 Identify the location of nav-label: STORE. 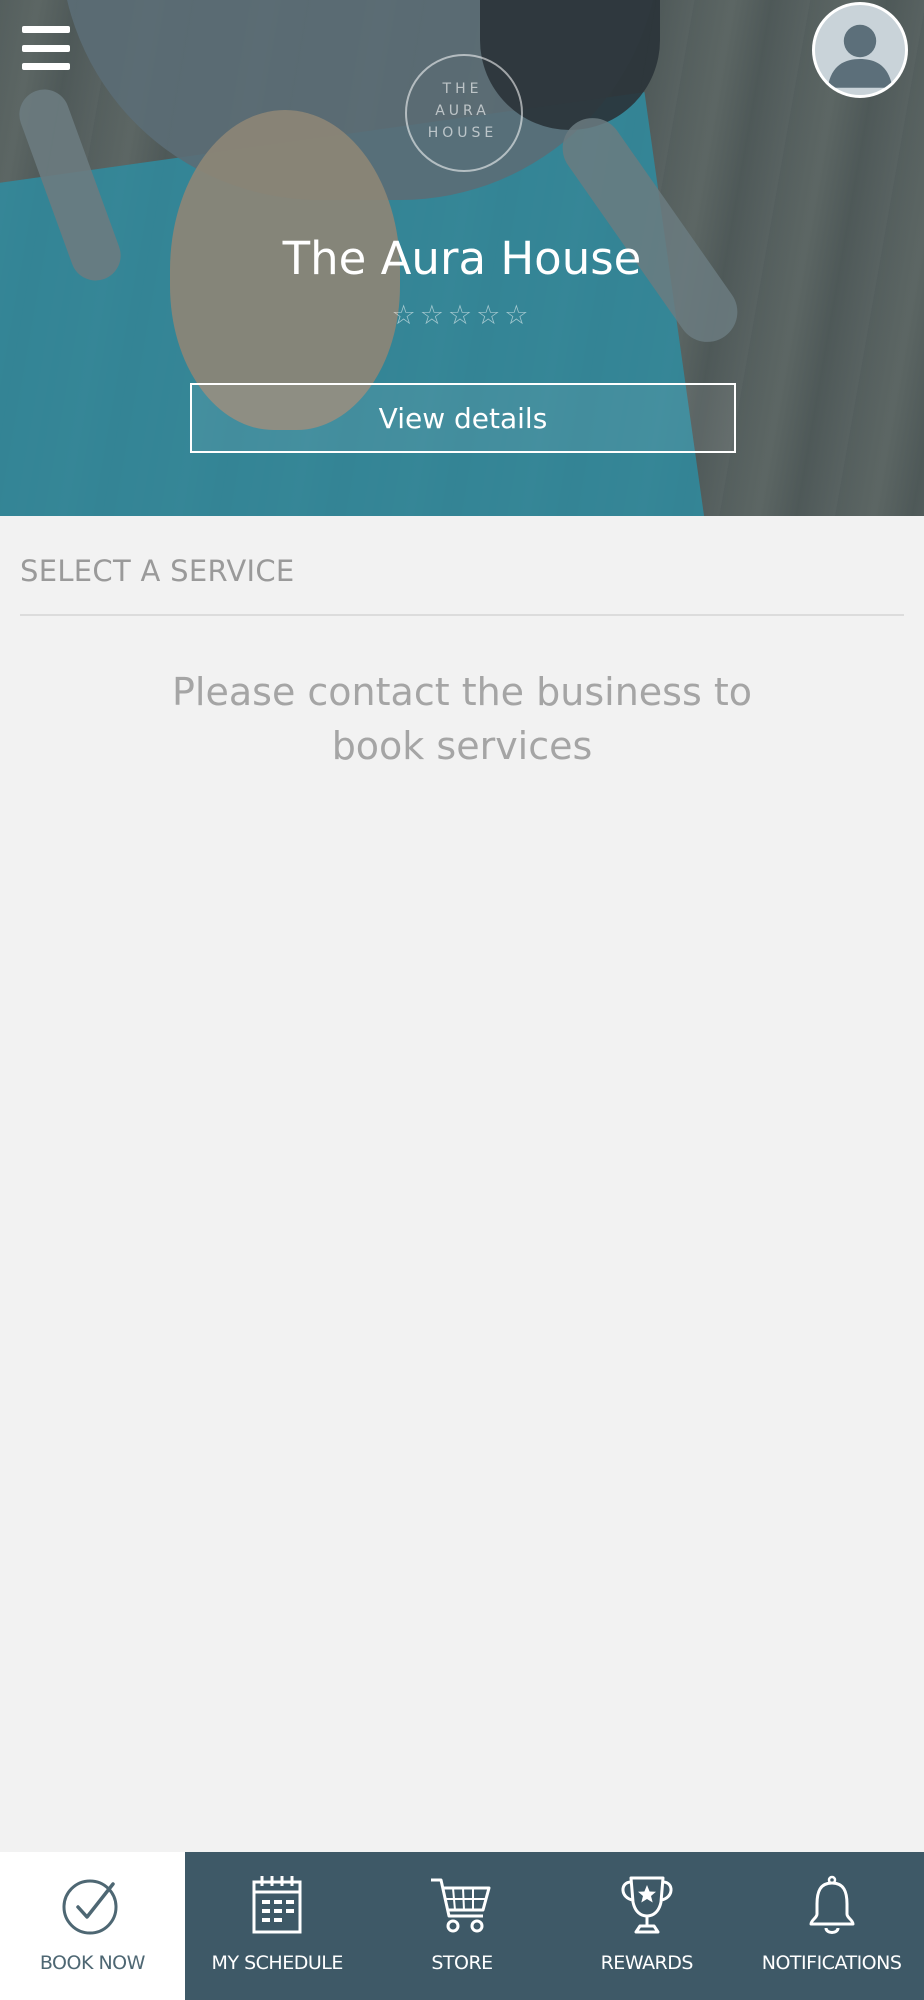
(462, 1963).